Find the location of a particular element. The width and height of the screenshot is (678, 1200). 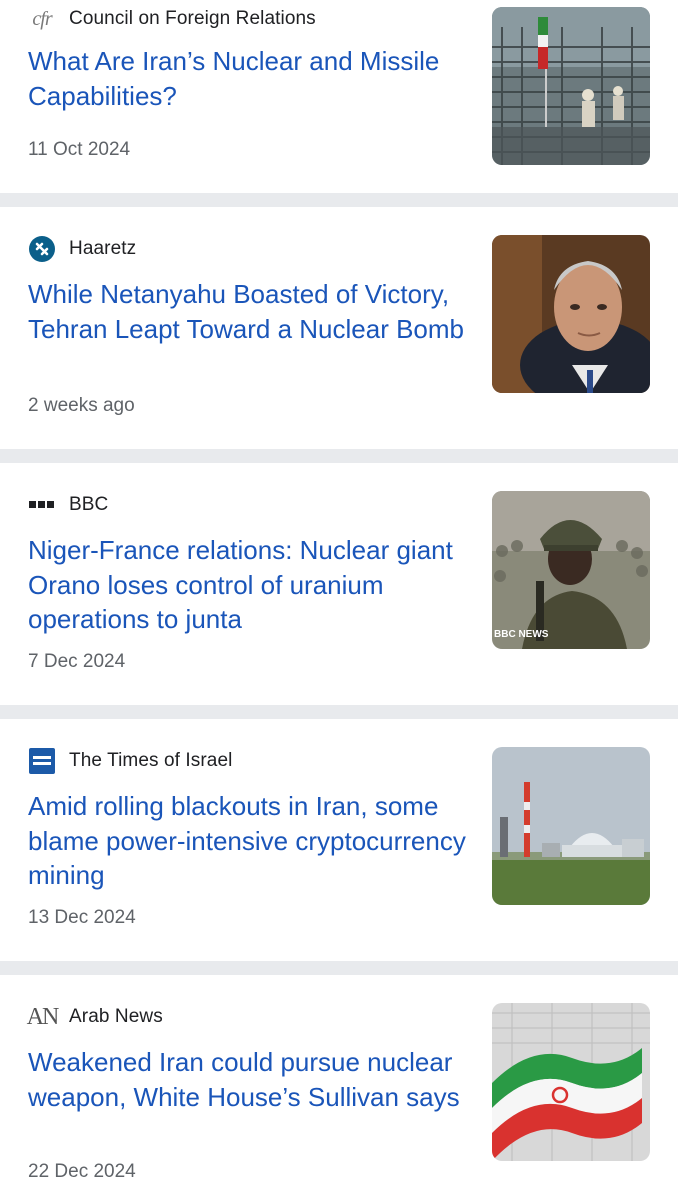

article-source: The Times of Israel is located at coordinates (130, 761).